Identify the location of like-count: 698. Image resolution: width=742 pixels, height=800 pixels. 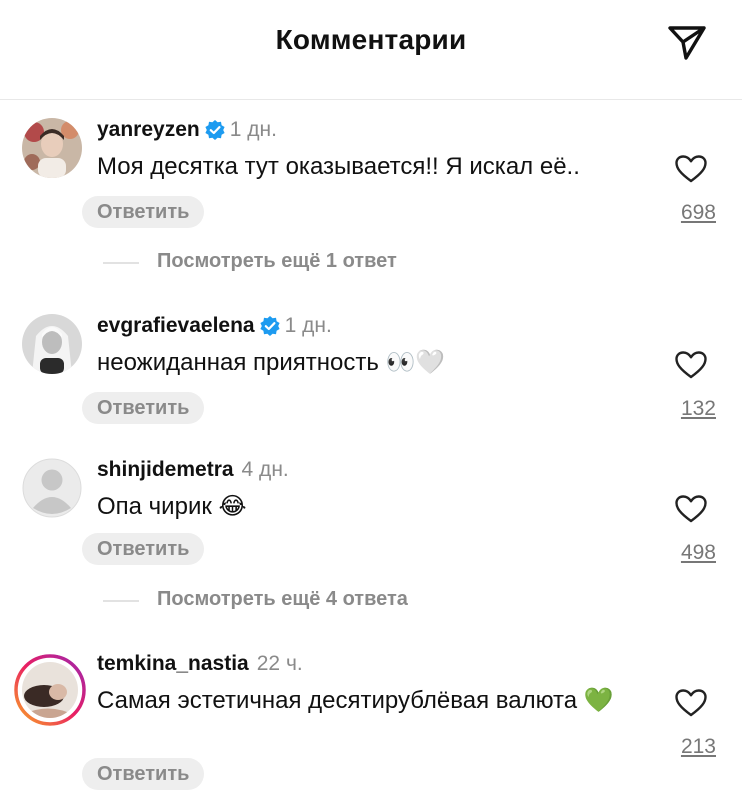
(682, 213).